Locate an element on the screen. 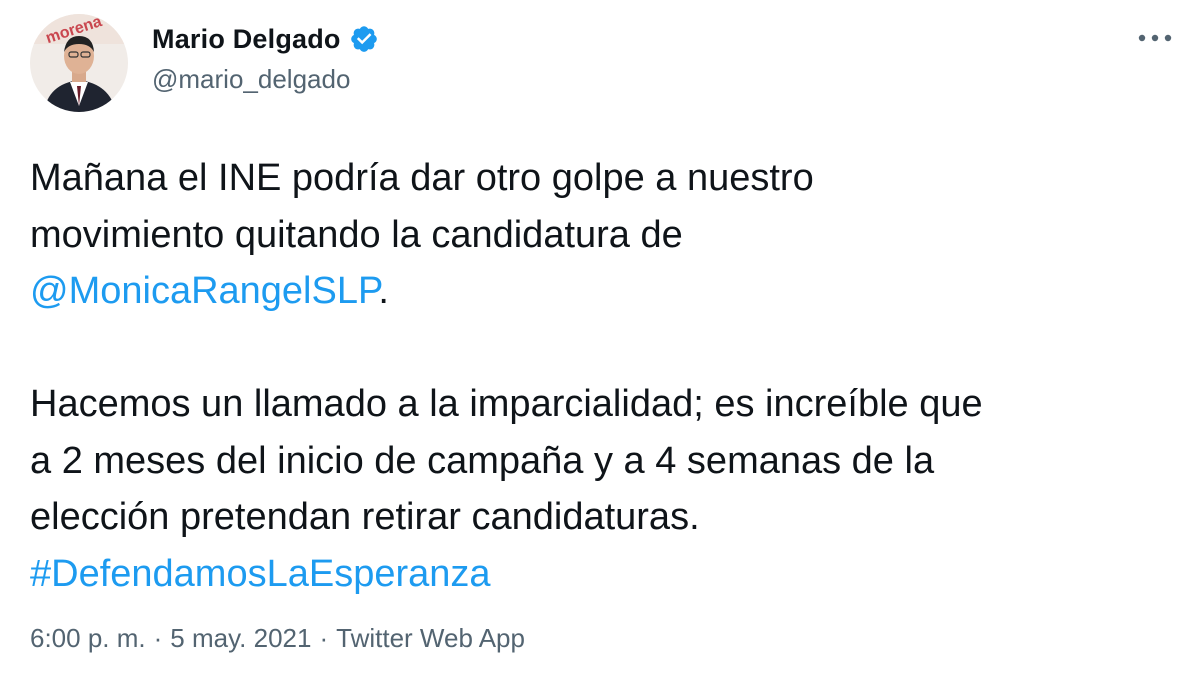 The image size is (1200, 684). author-handle: @mario_delgado is located at coordinates (251, 79).